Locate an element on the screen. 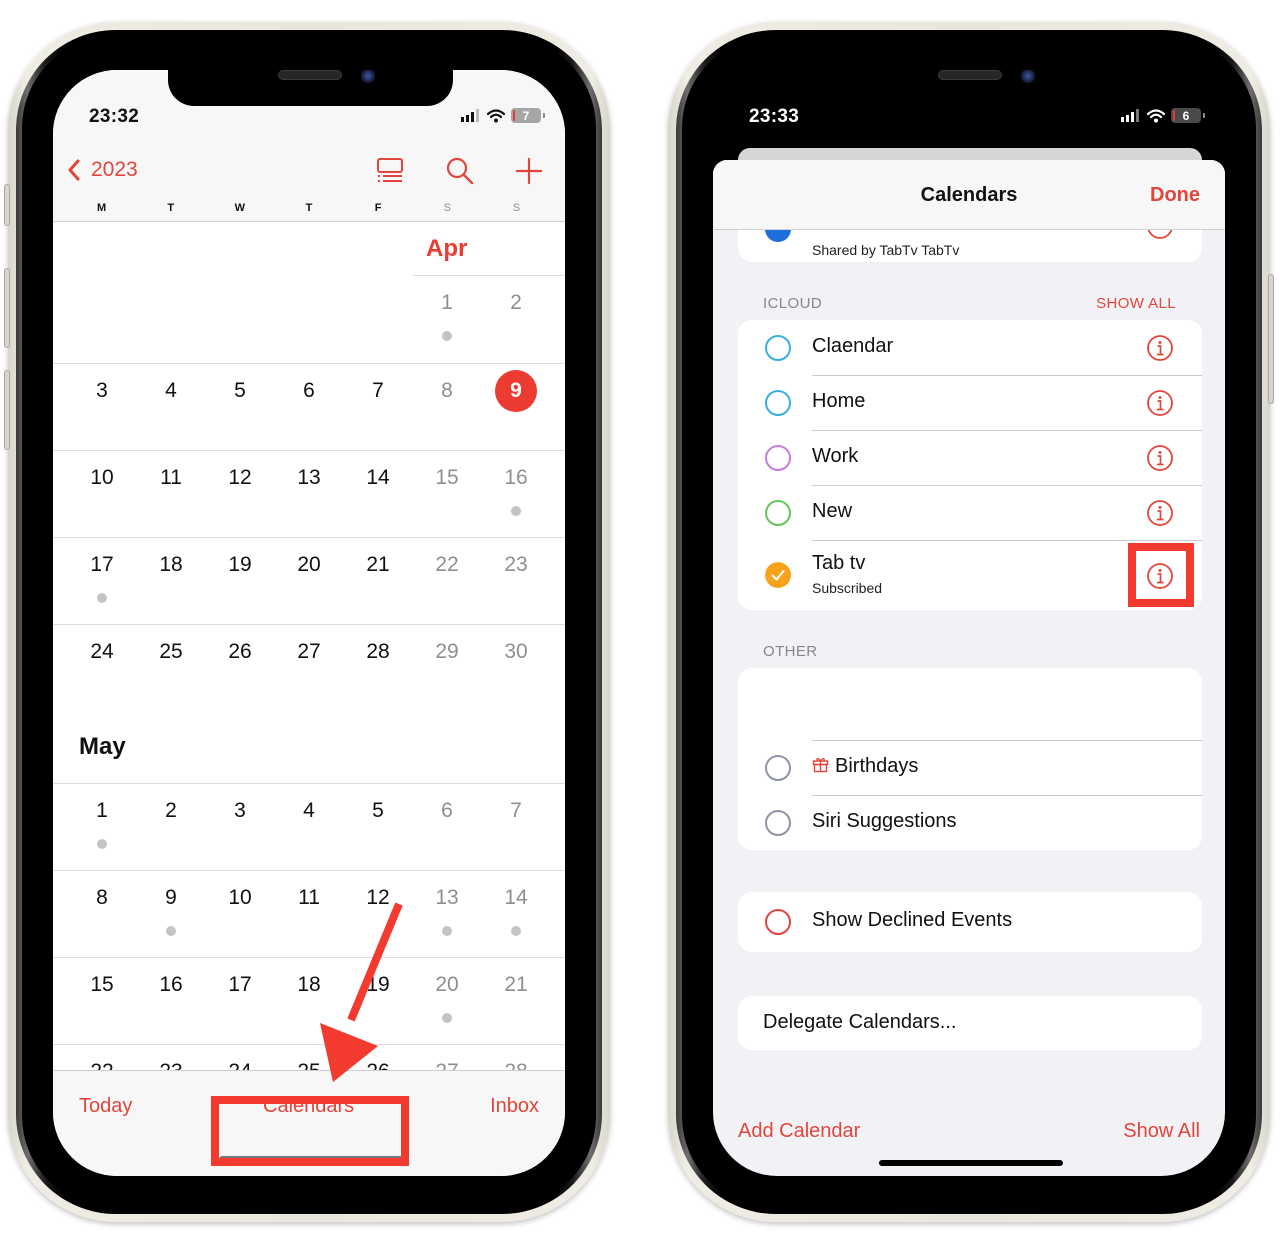 This screenshot has height=1243, width=1280. day-cell-today: 9 is located at coordinates (516, 404).